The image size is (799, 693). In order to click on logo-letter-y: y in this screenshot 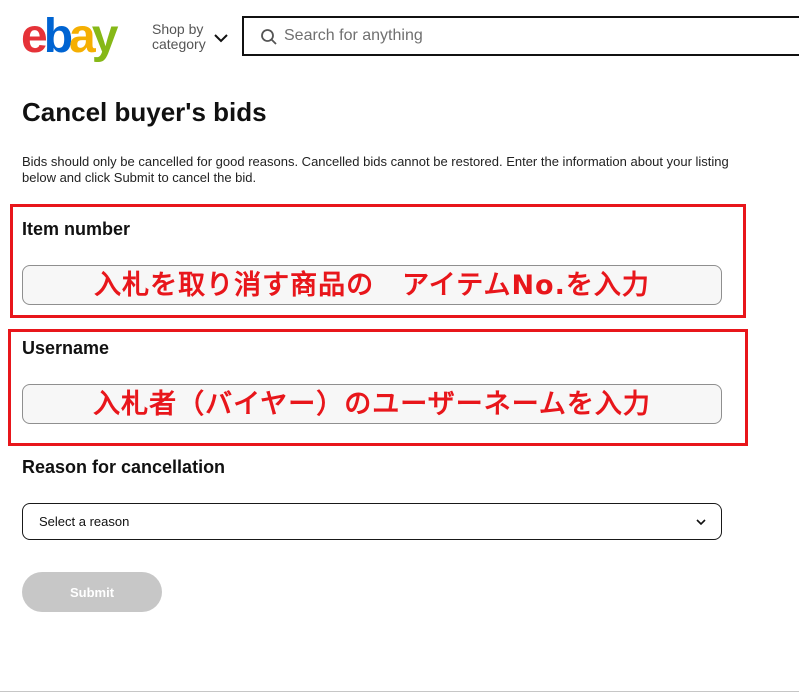, I will do `click(105, 36)`.